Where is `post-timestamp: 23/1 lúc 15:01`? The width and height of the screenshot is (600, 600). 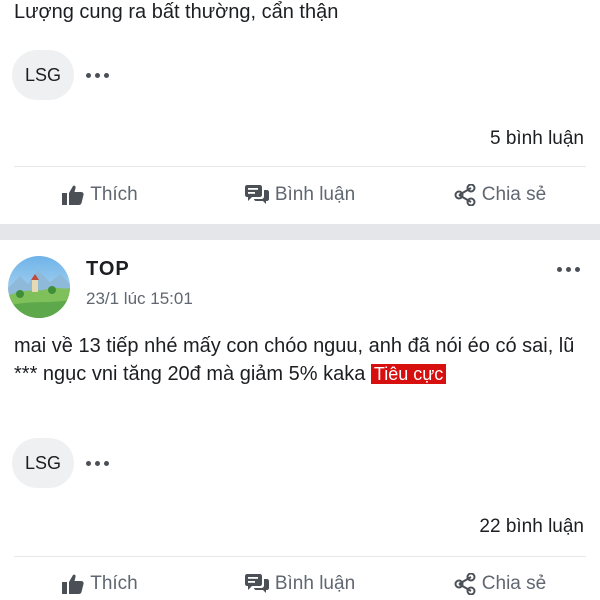
post-timestamp: 23/1 lúc 15:01 is located at coordinates (139, 299).